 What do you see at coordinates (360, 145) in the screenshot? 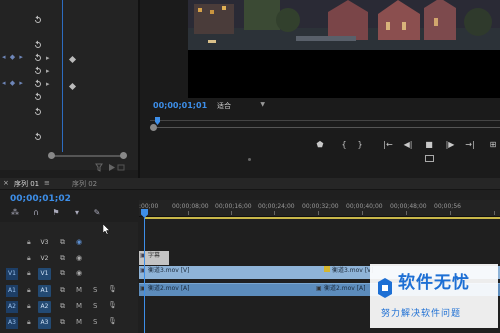
I see `mark-out-button: }` at bounding box center [360, 145].